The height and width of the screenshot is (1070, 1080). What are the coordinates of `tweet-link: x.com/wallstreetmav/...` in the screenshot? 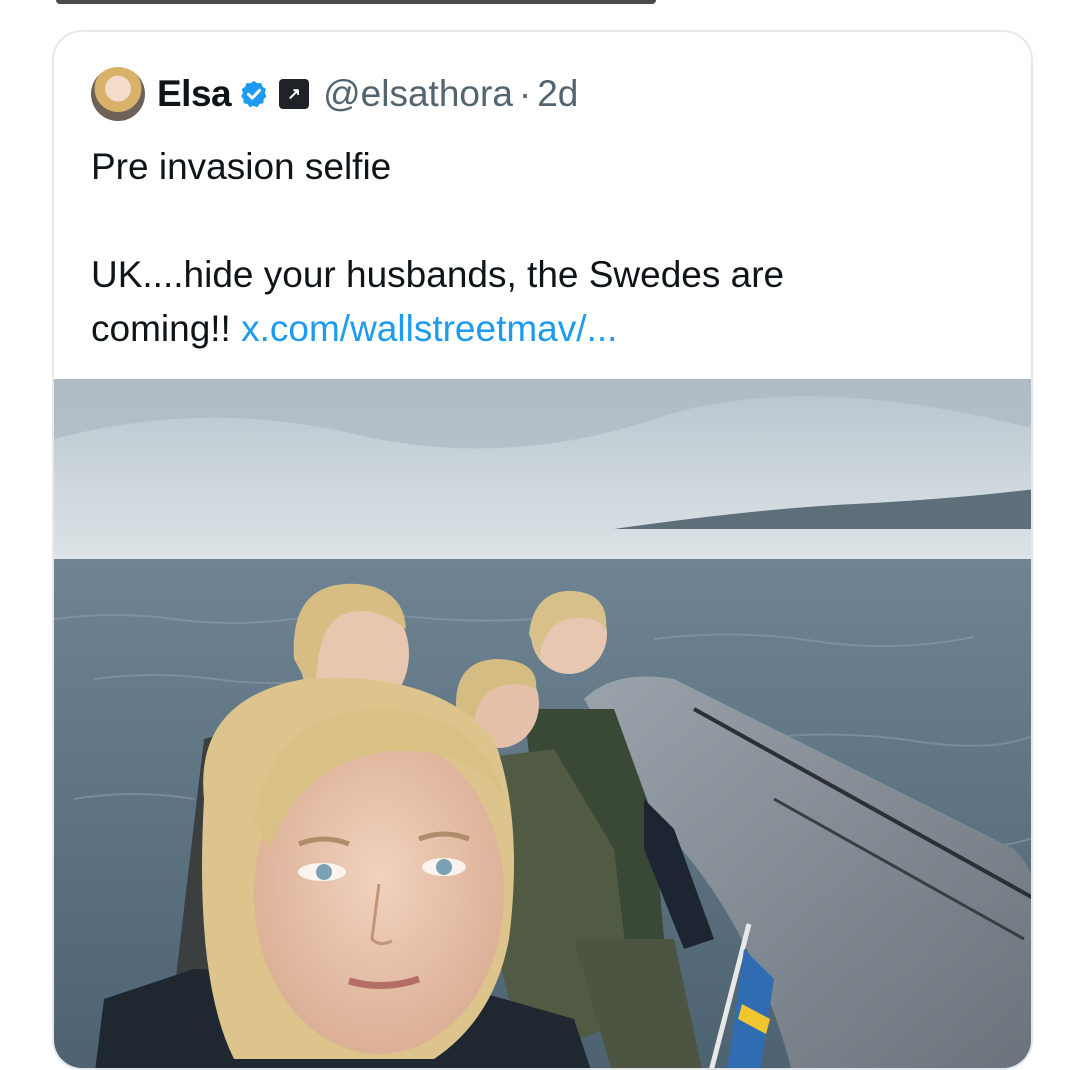 It's located at (429, 328).